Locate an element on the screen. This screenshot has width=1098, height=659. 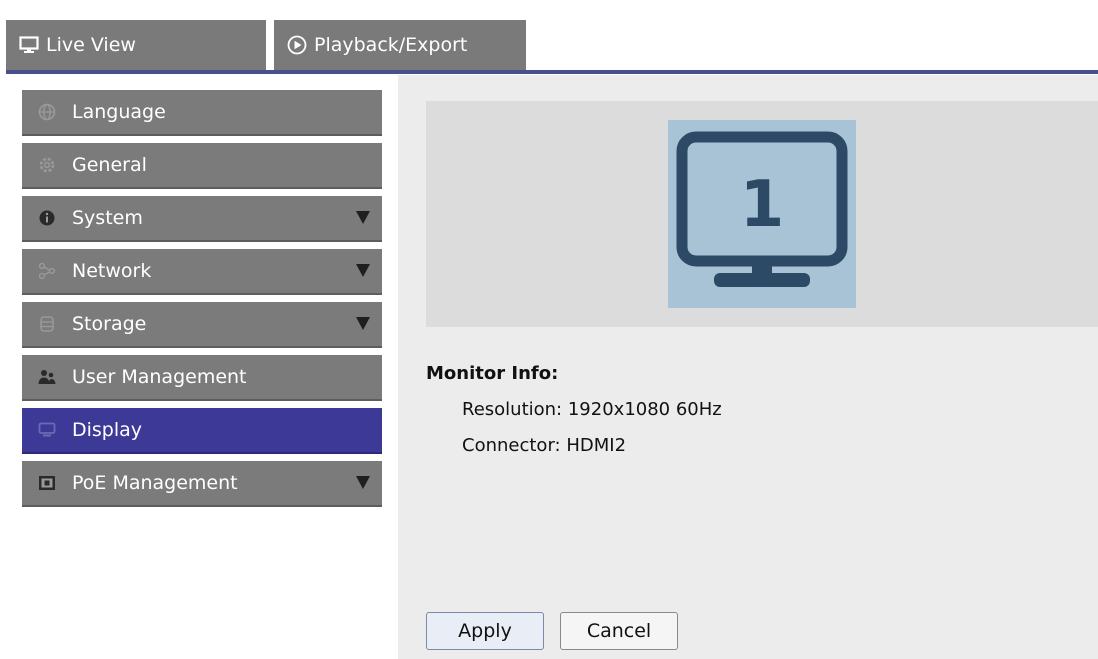
network-icon is located at coordinates (47, 271).